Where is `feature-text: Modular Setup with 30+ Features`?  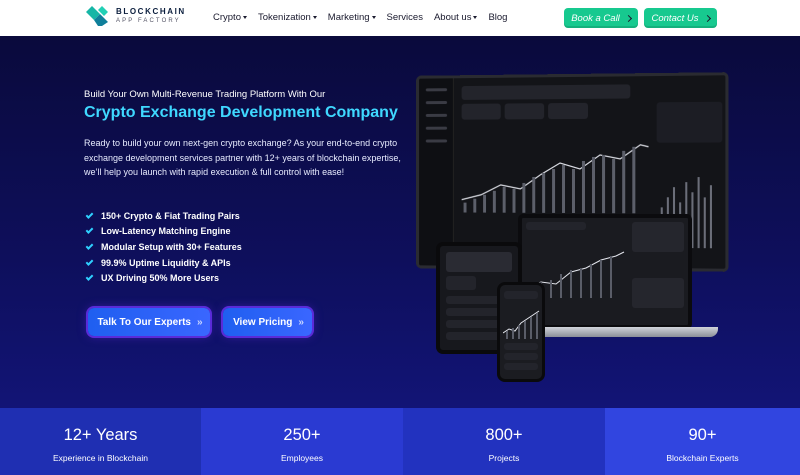
feature-text: Modular Setup with 30+ Features is located at coordinates (171, 247).